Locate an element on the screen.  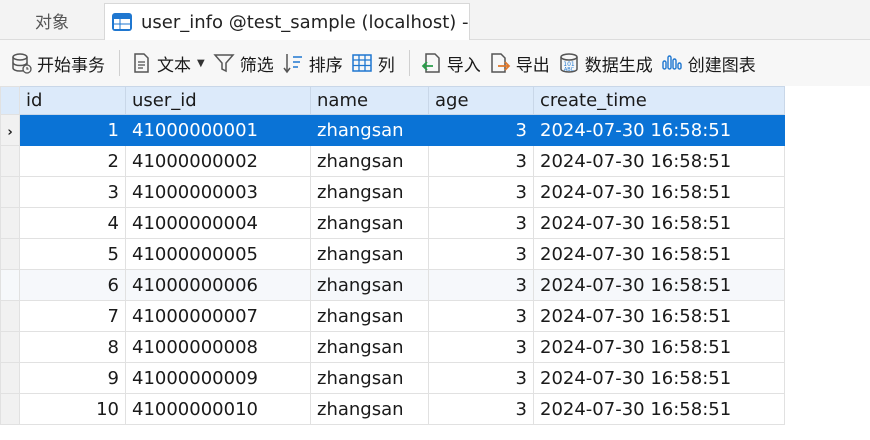
import-button: 导入 is located at coordinates (452, 63).